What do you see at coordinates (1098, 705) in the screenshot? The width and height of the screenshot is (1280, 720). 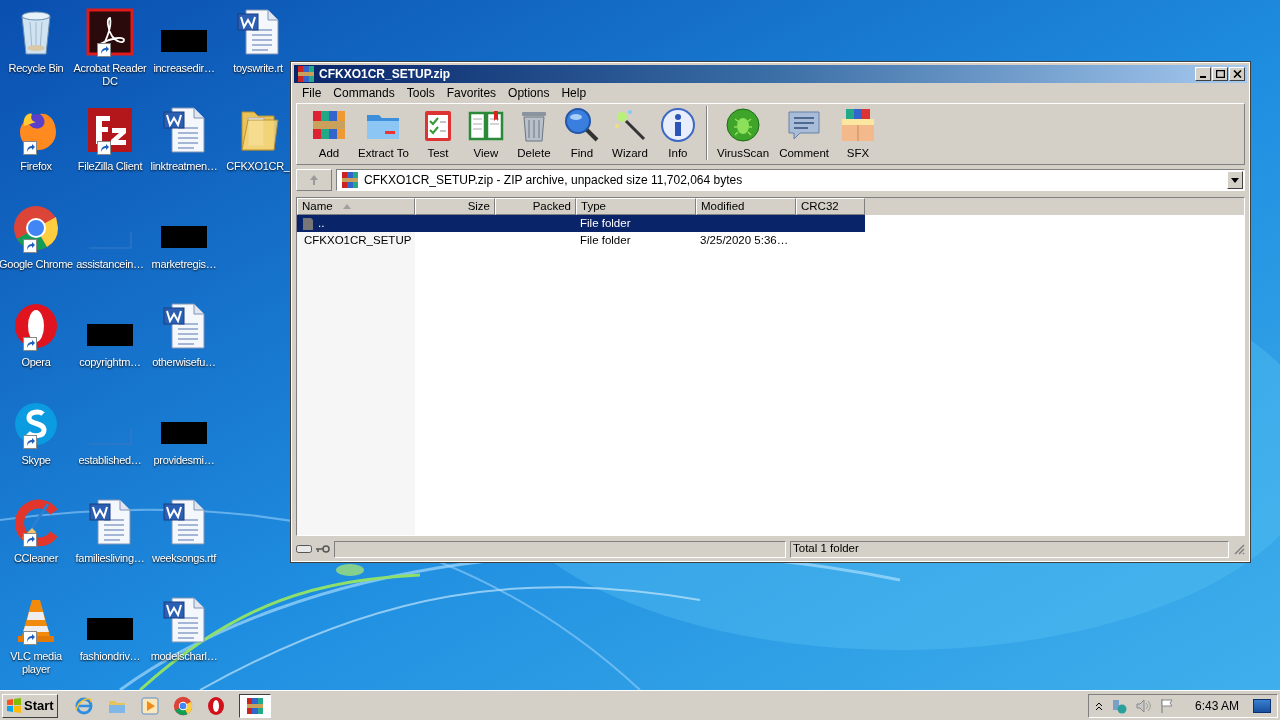 I see `chevron-up-icon` at bounding box center [1098, 705].